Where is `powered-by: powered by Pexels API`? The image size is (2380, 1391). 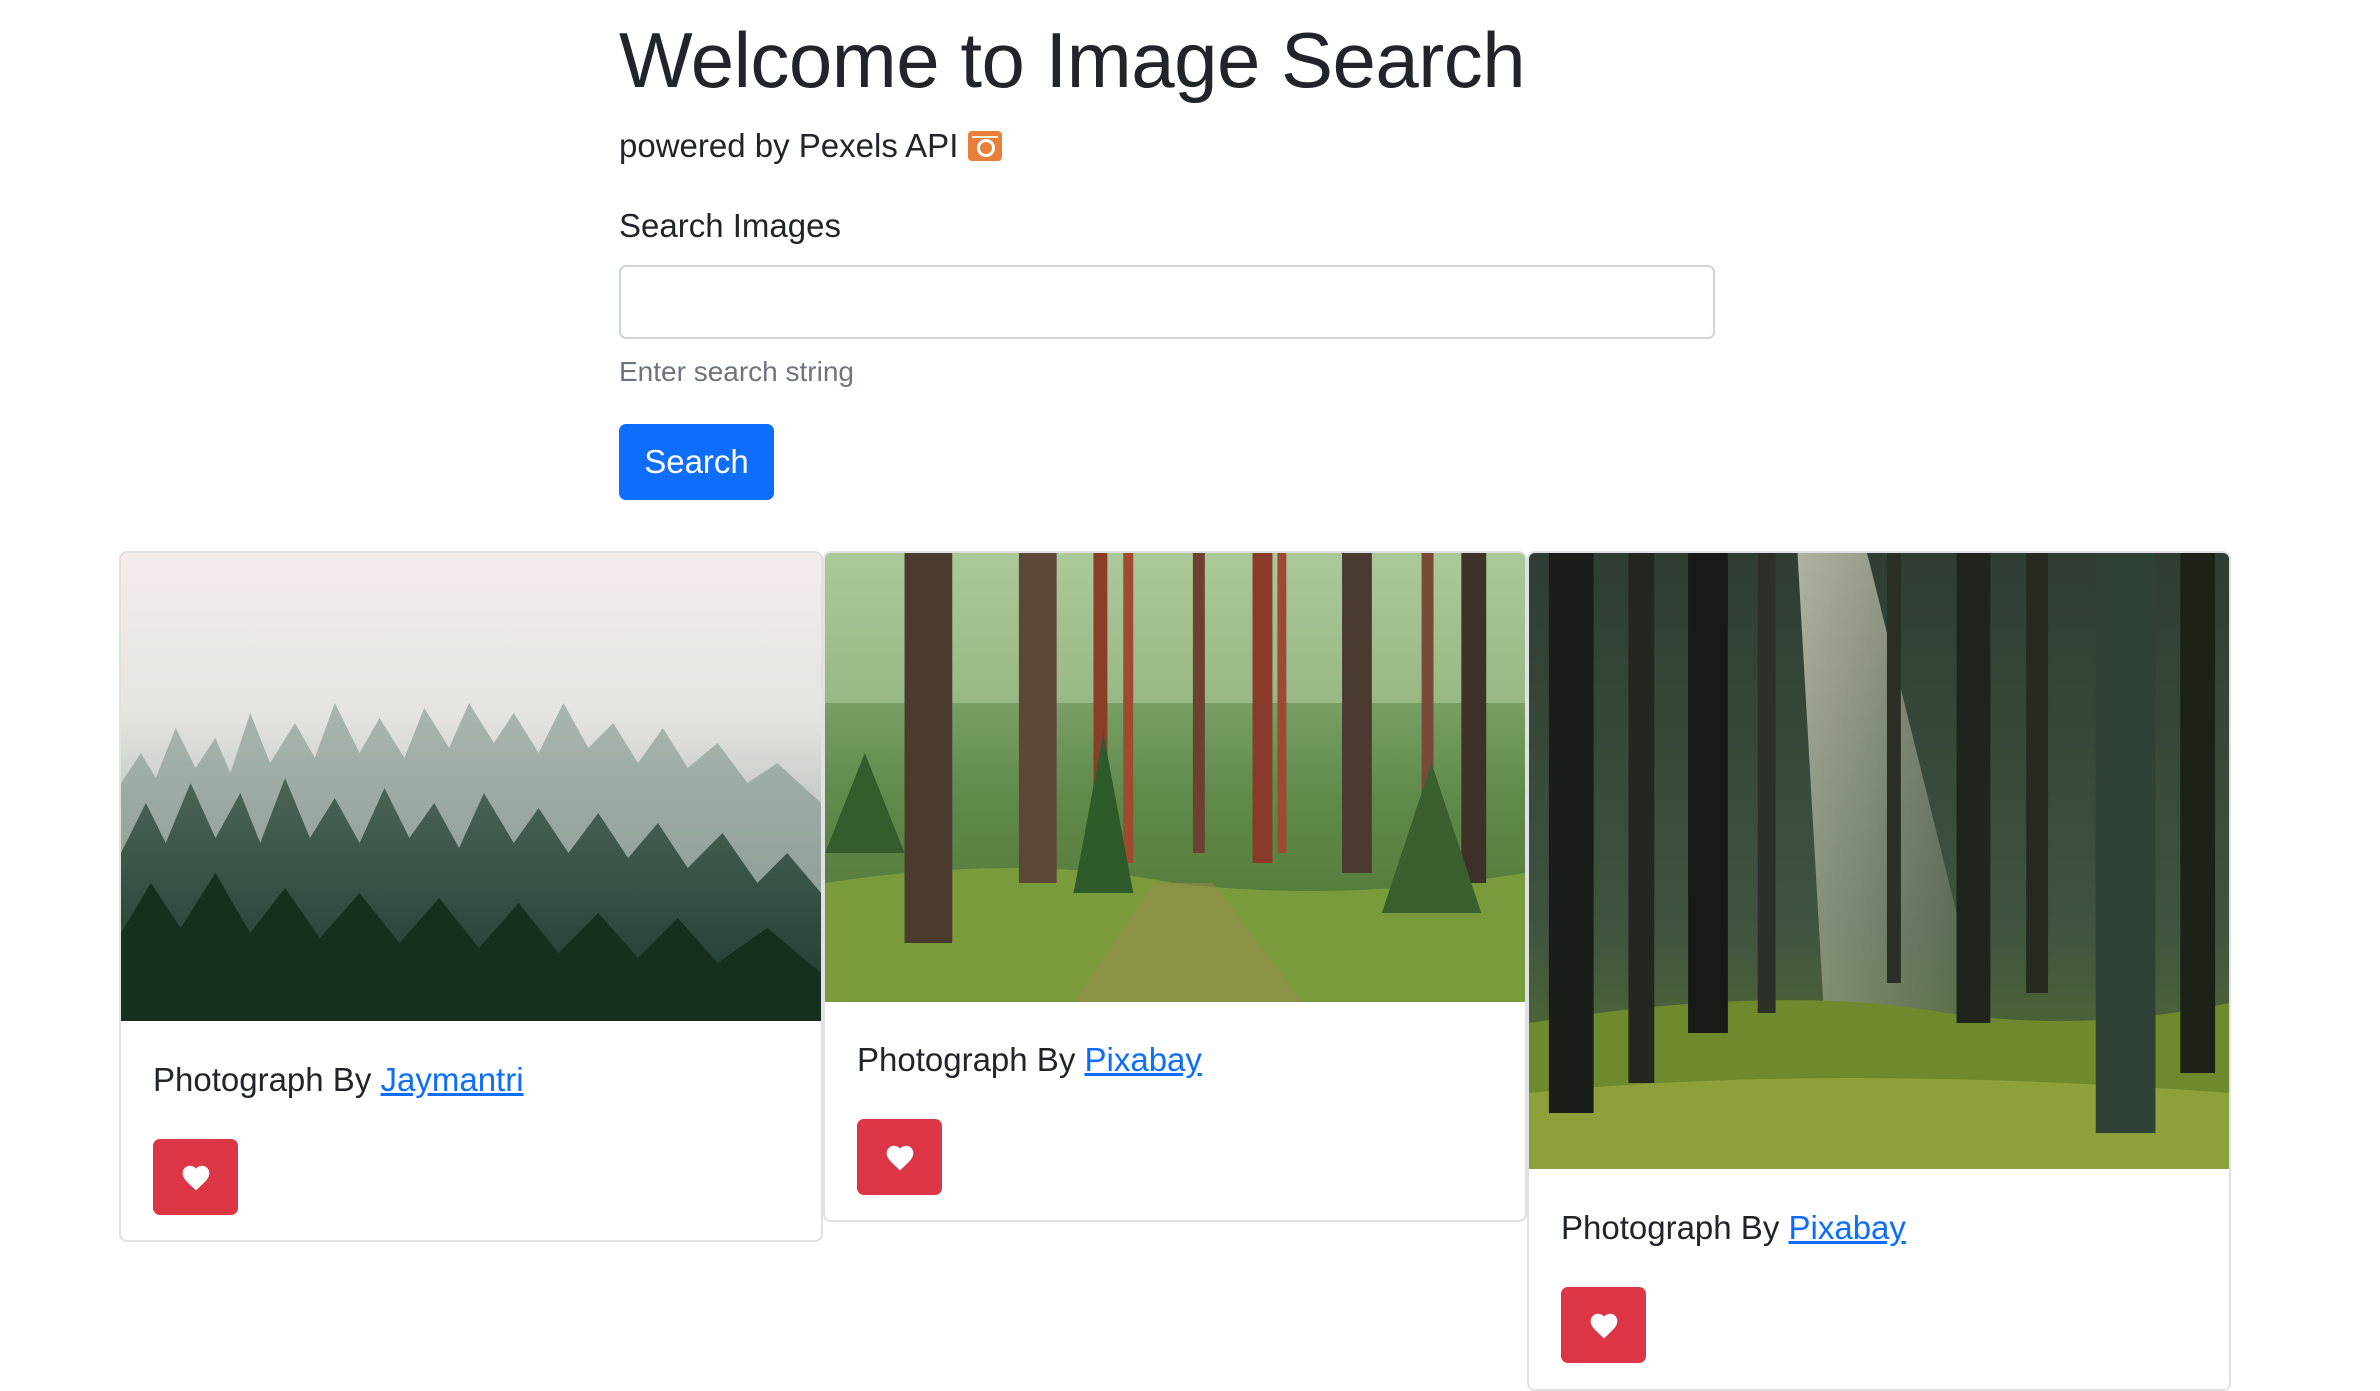 powered-by: powered by Pexels API is located at coordinates (811, 146).